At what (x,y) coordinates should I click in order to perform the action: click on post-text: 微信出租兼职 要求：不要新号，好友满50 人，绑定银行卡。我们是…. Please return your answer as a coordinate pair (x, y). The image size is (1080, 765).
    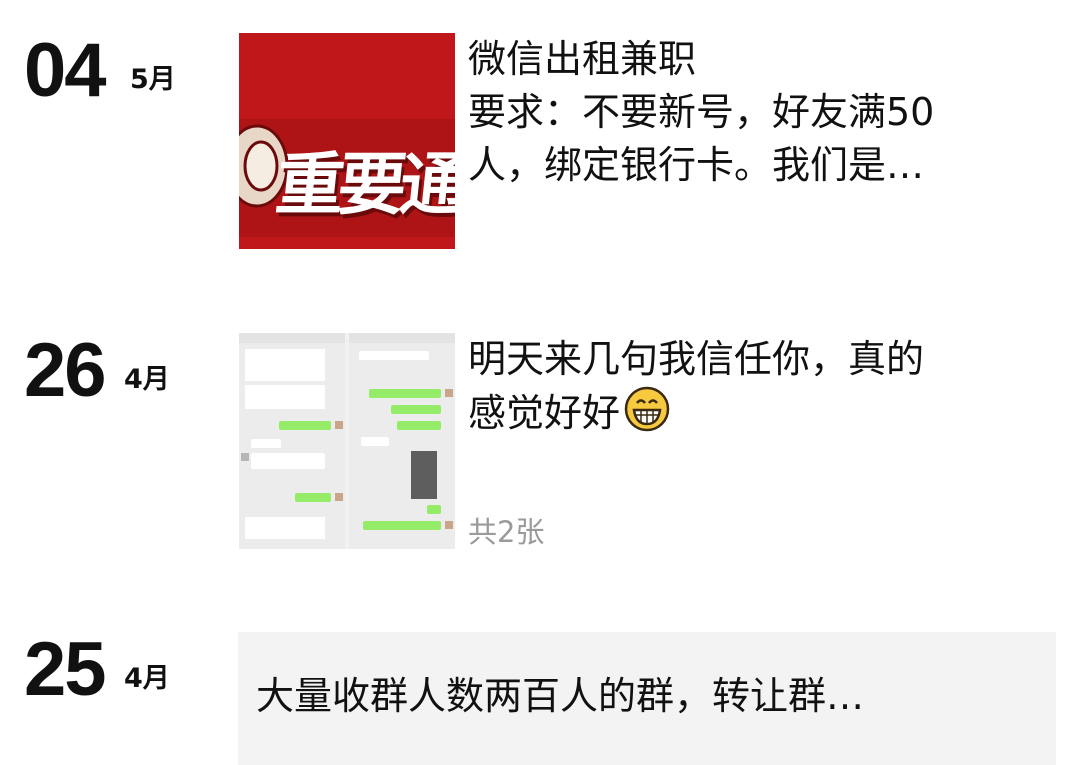
    Looking at the image, I should click on (758, 112).